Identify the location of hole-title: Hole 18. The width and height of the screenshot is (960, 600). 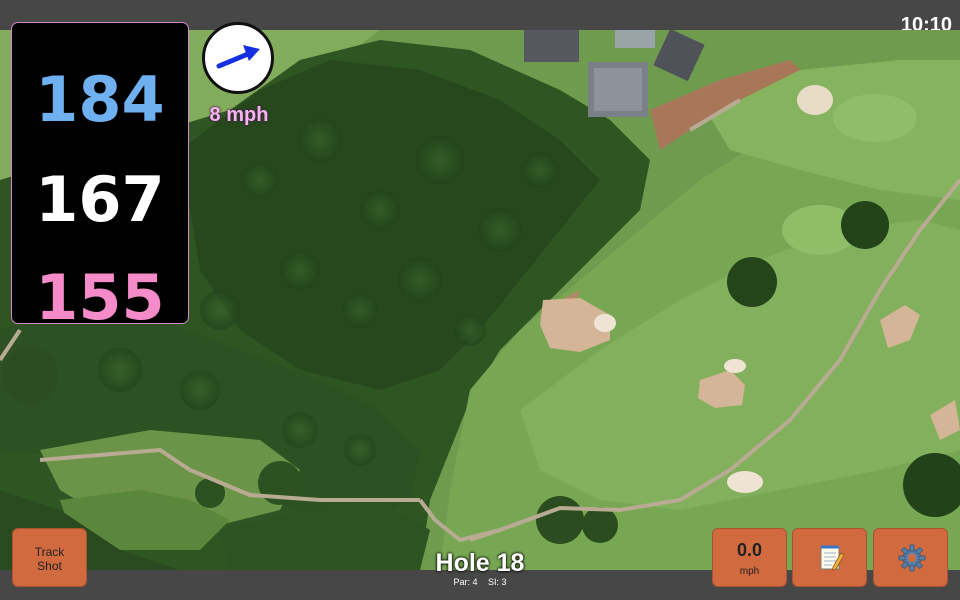
(480, 563).